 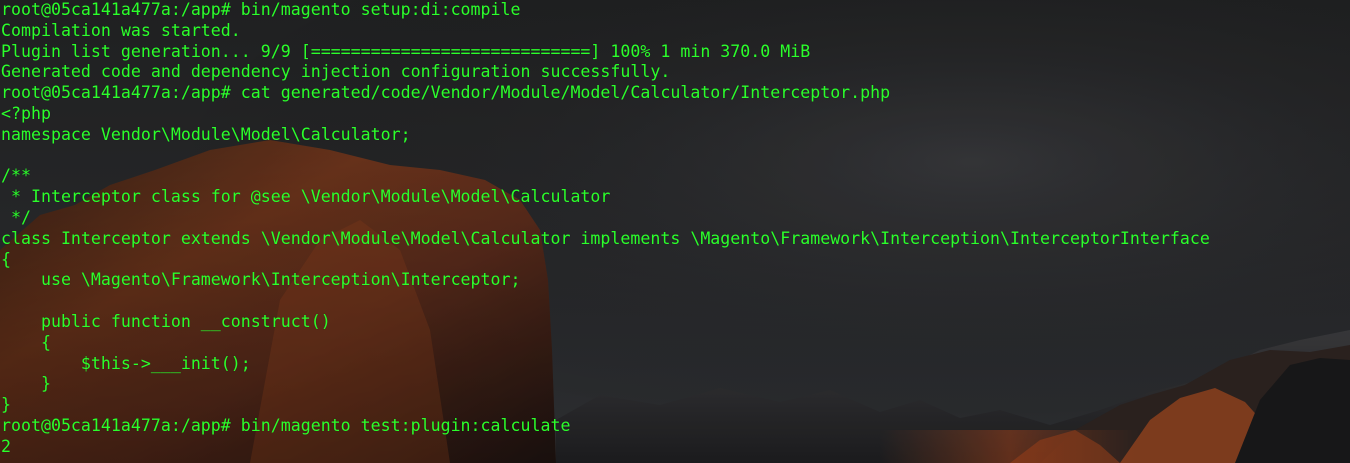 What do you see at coordinates (16, 176) in the screenshot?
I see `terminal-line: /**` at bounding box center [16, 176].